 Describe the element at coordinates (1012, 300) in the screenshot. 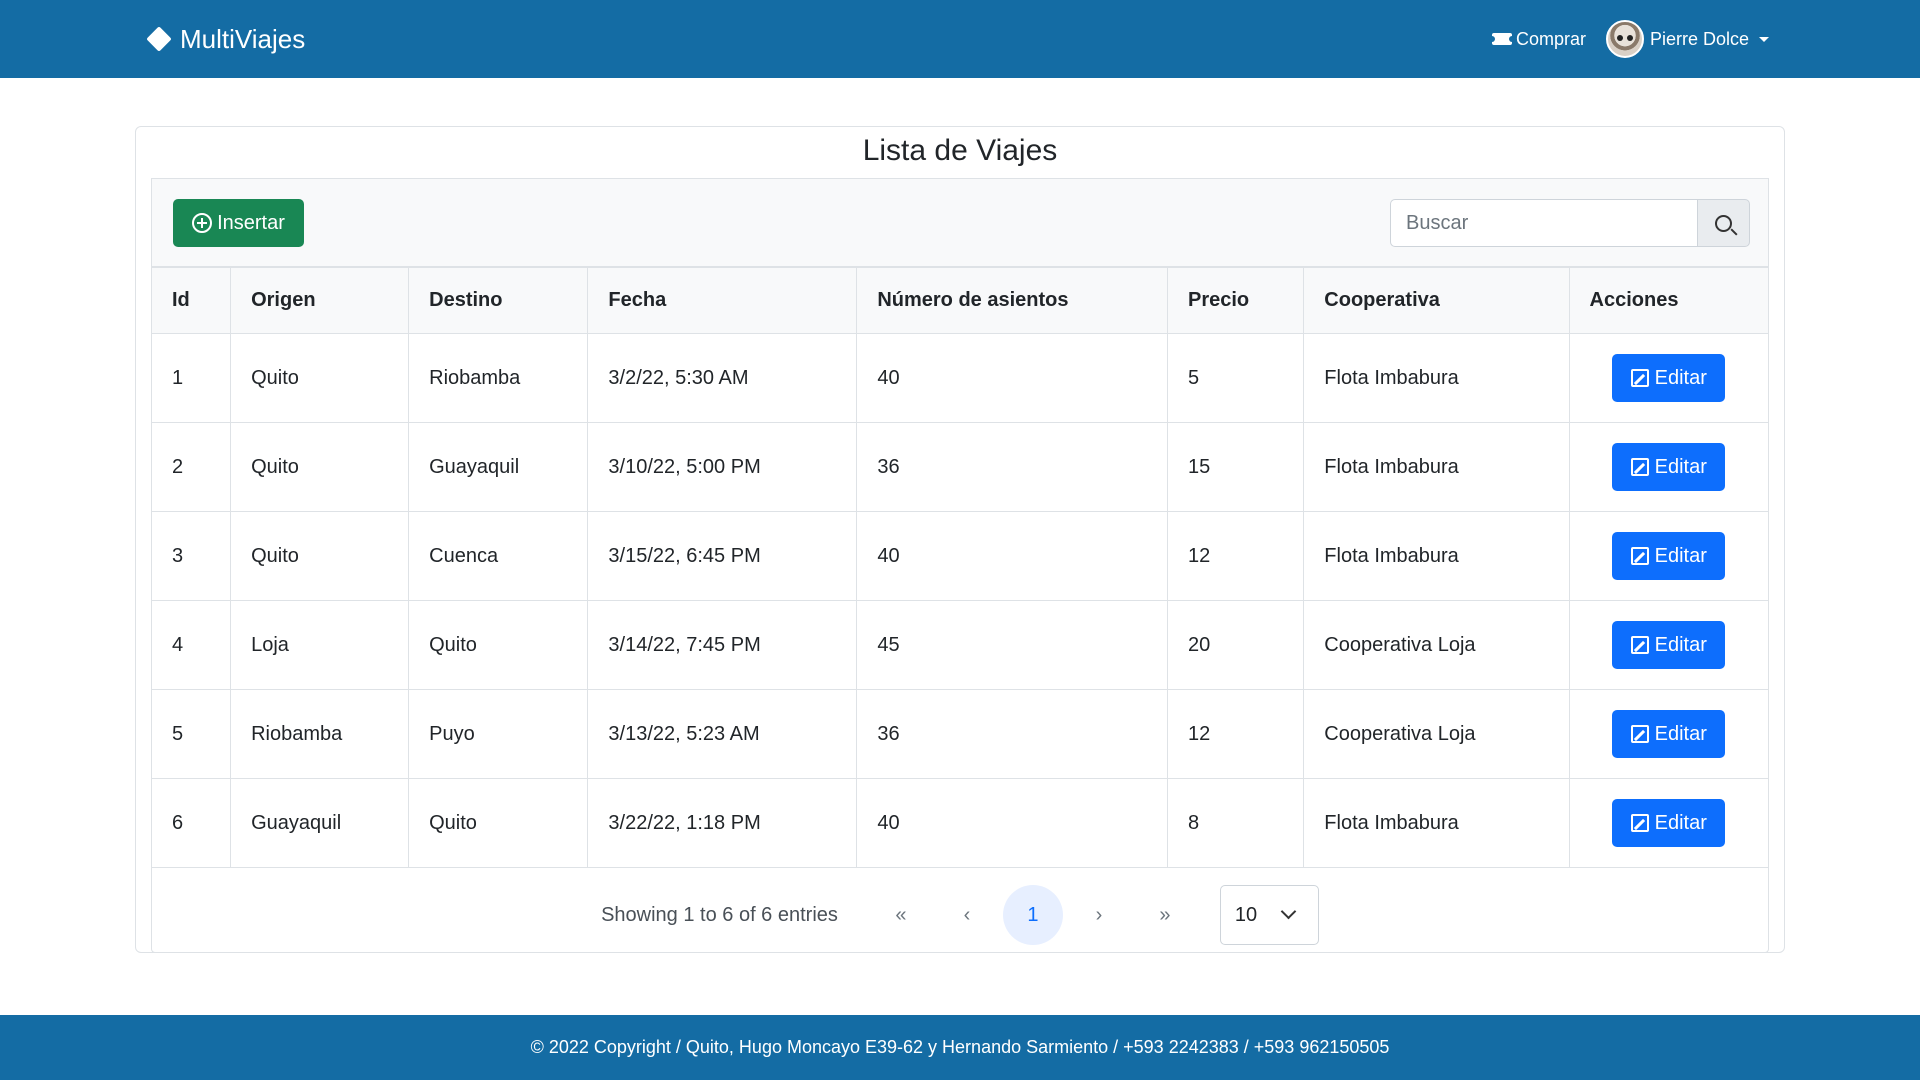

I see `header-seats: Número de asientos` at that location.